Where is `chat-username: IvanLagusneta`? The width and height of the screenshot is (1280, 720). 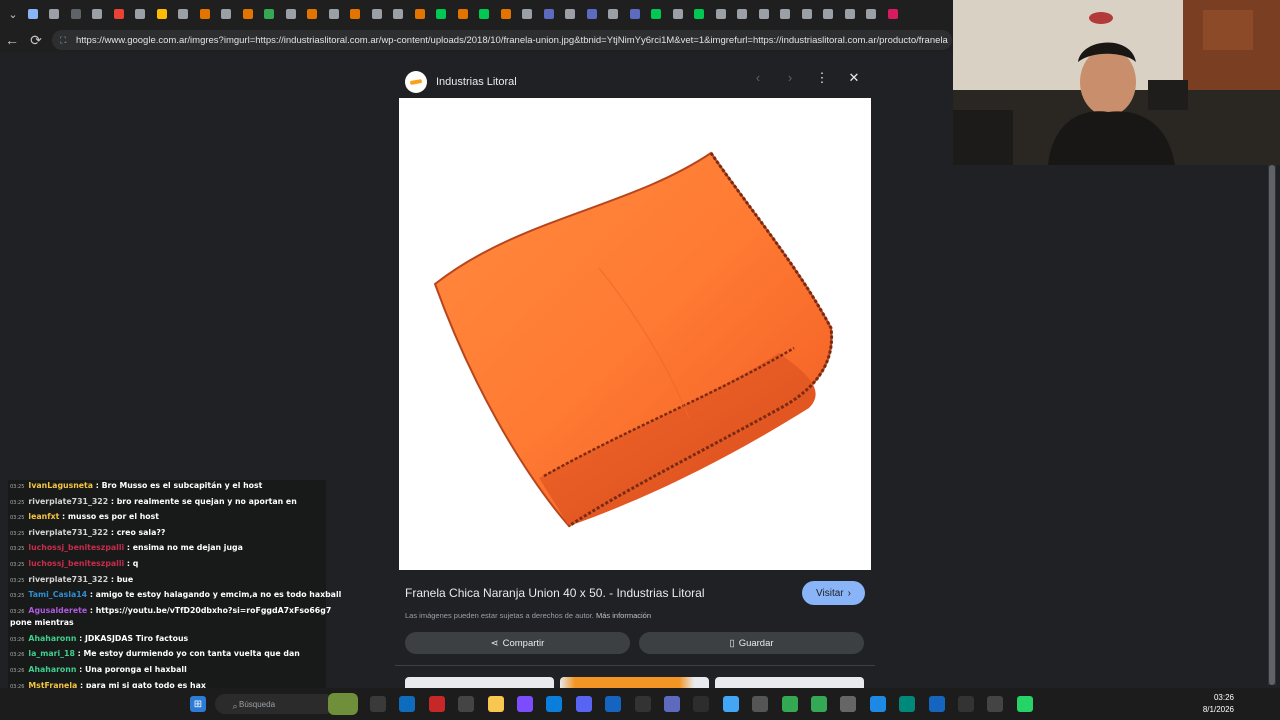
chat-username: IvanLagusneta is located at coordinates (60, 485).